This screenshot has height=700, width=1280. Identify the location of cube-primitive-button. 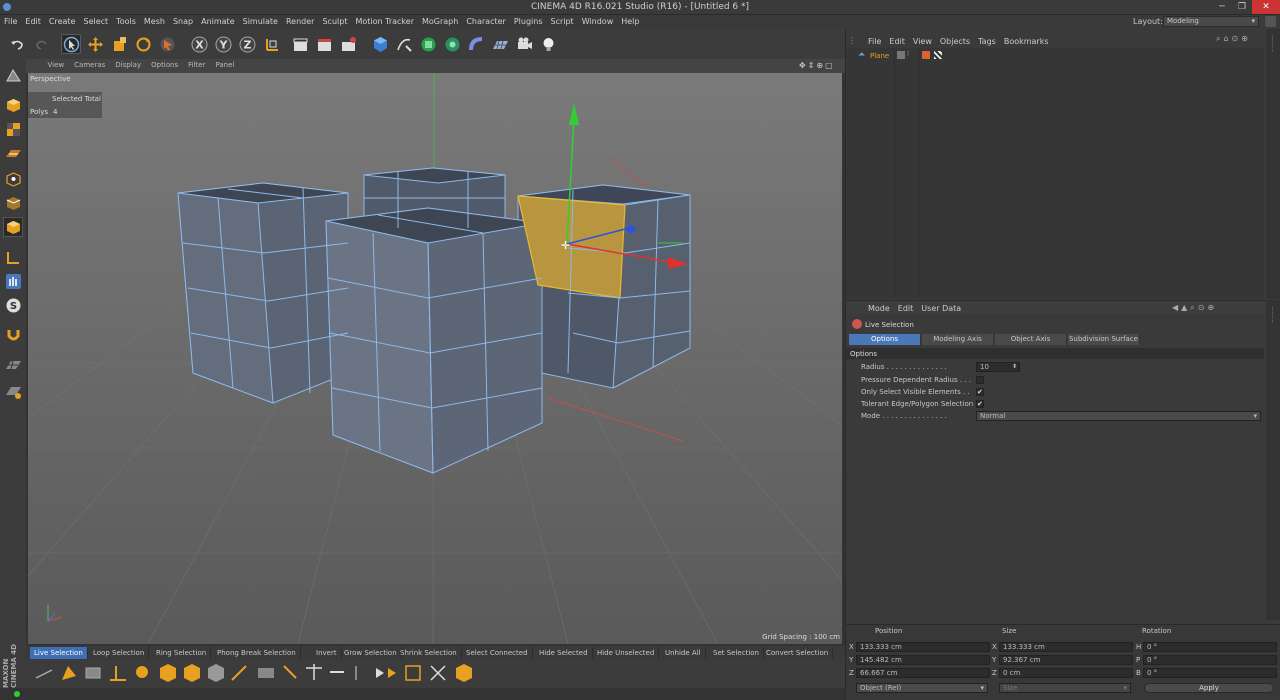
(380, 44).